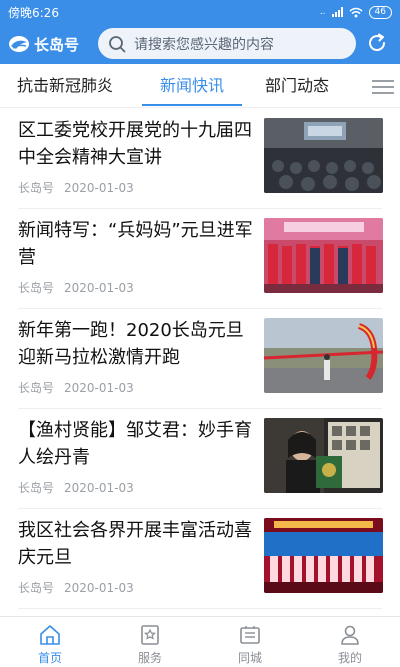 This screenshot has width=400, height=667. I want to click on nav-home: 首页, so click(50, 642).